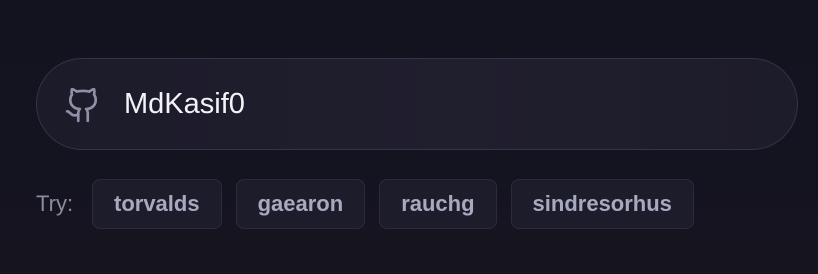 This screenshot has height=274, width=818. What do you see at coordinates (81, 105) in the screenshot?
I see `github-icon` at bounding box center [81, 105].